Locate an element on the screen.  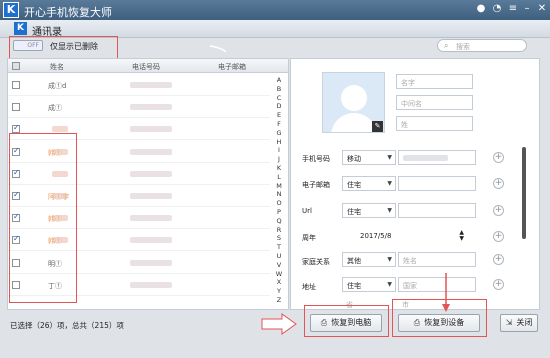
arrow-right-icon is located at coordinates (279, 324).